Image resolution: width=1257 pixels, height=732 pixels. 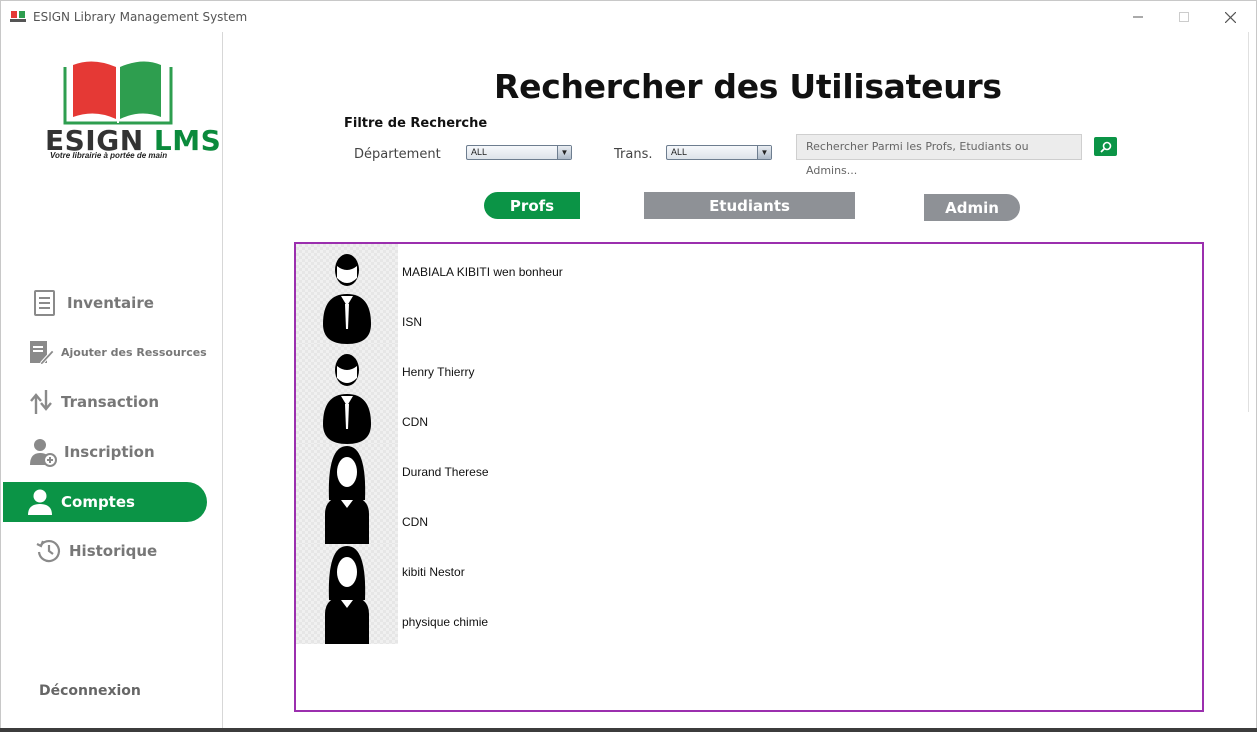 I want to click on add-user-icon, so click(x=43, y=452).